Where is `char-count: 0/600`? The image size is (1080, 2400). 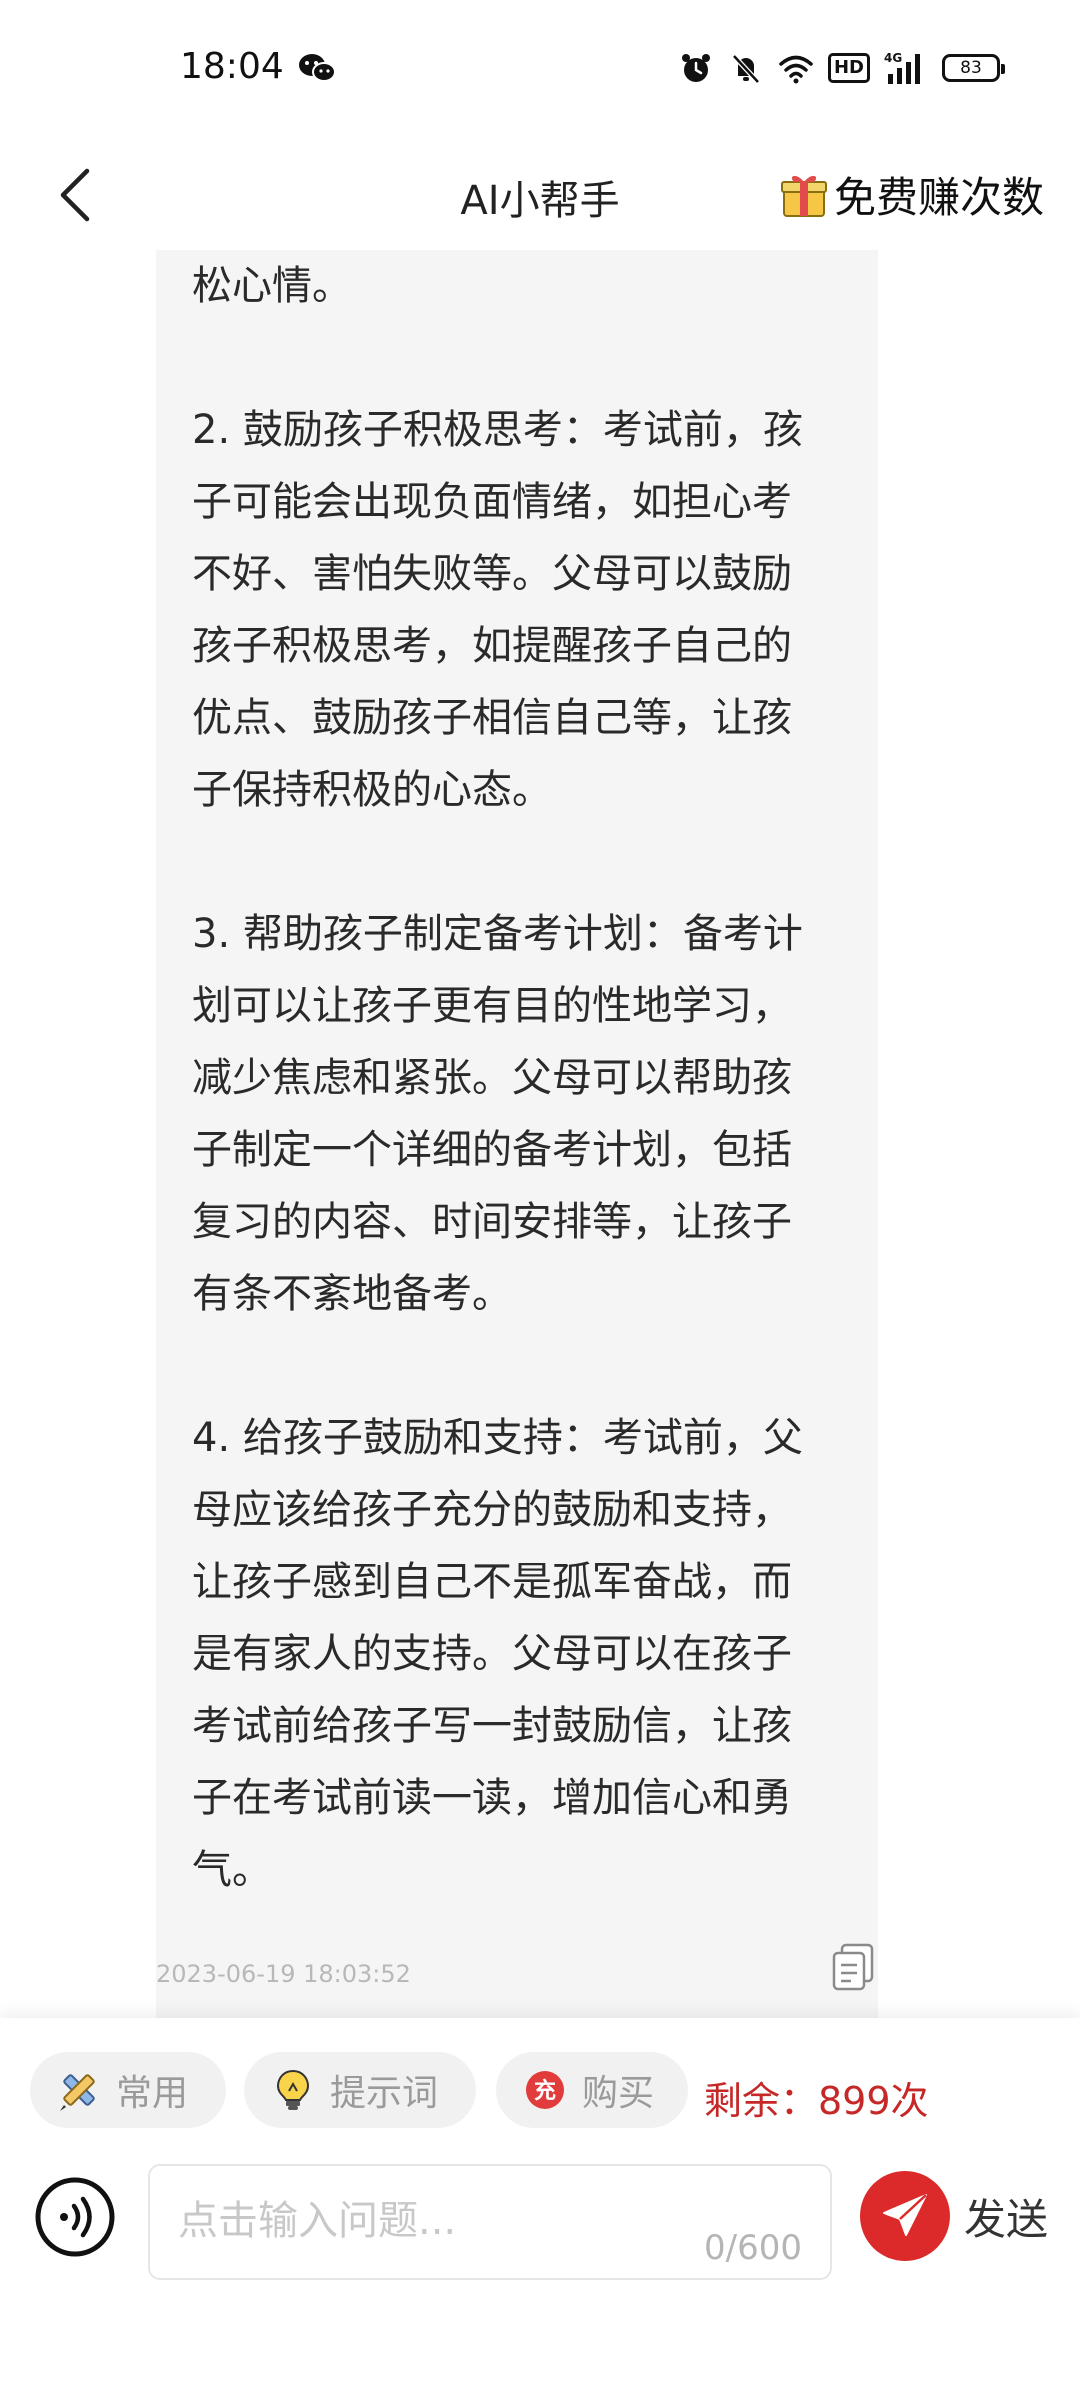 char-count: 0/600 is located at coordinates (753, 2248).